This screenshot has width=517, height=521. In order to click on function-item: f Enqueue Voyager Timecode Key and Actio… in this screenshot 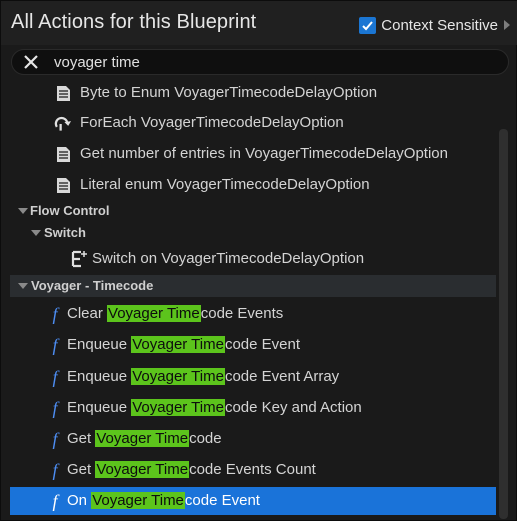, I will do `click(253, 408)`.